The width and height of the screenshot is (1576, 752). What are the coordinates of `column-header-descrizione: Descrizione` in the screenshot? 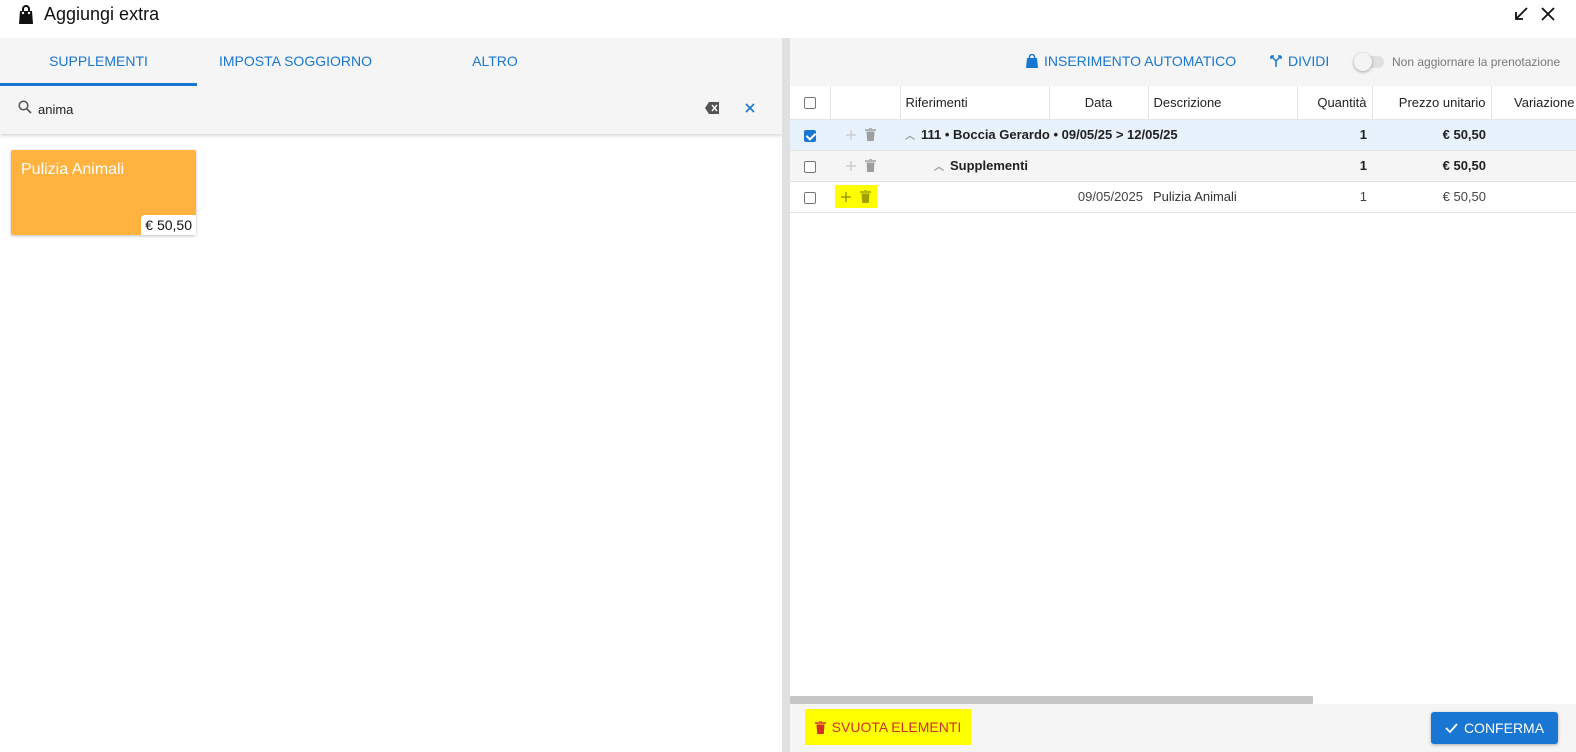 It's located at (1223, 103).